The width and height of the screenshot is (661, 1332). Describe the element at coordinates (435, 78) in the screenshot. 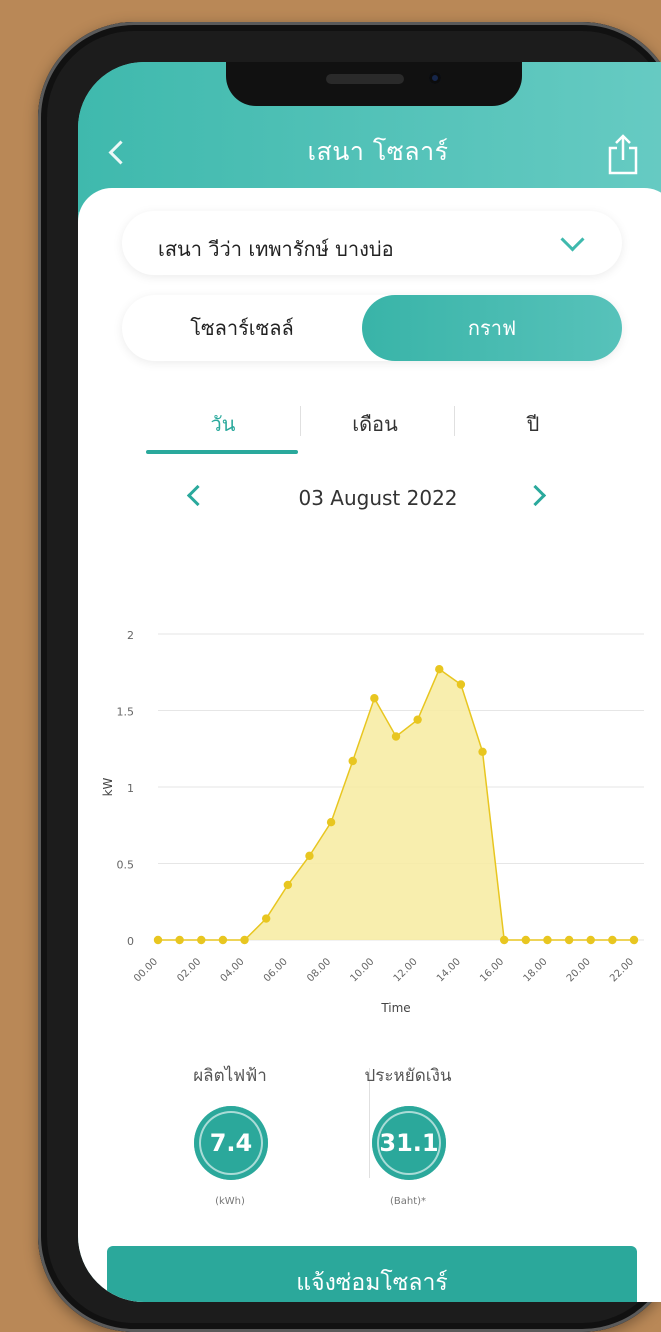

I see `front-camera` at that location.